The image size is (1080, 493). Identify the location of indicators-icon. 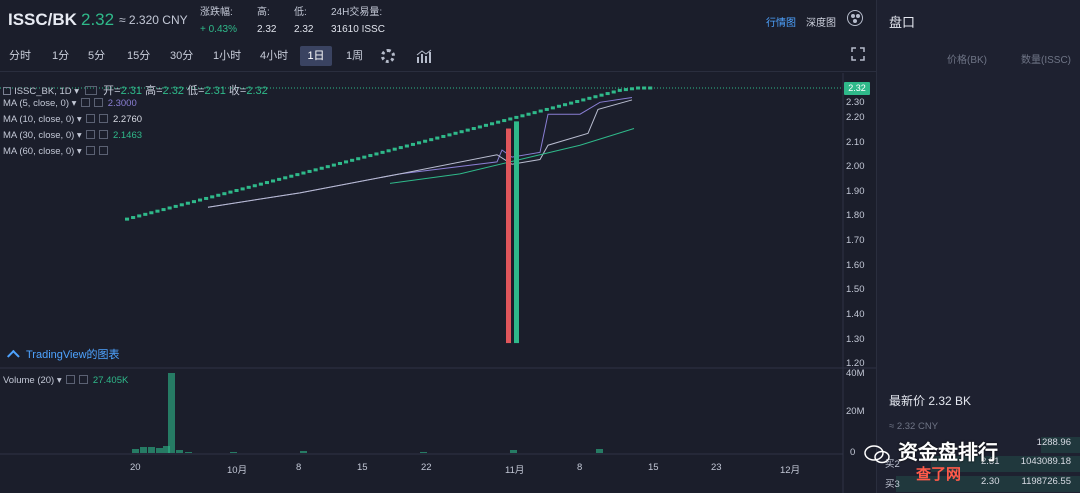
(424, 56).